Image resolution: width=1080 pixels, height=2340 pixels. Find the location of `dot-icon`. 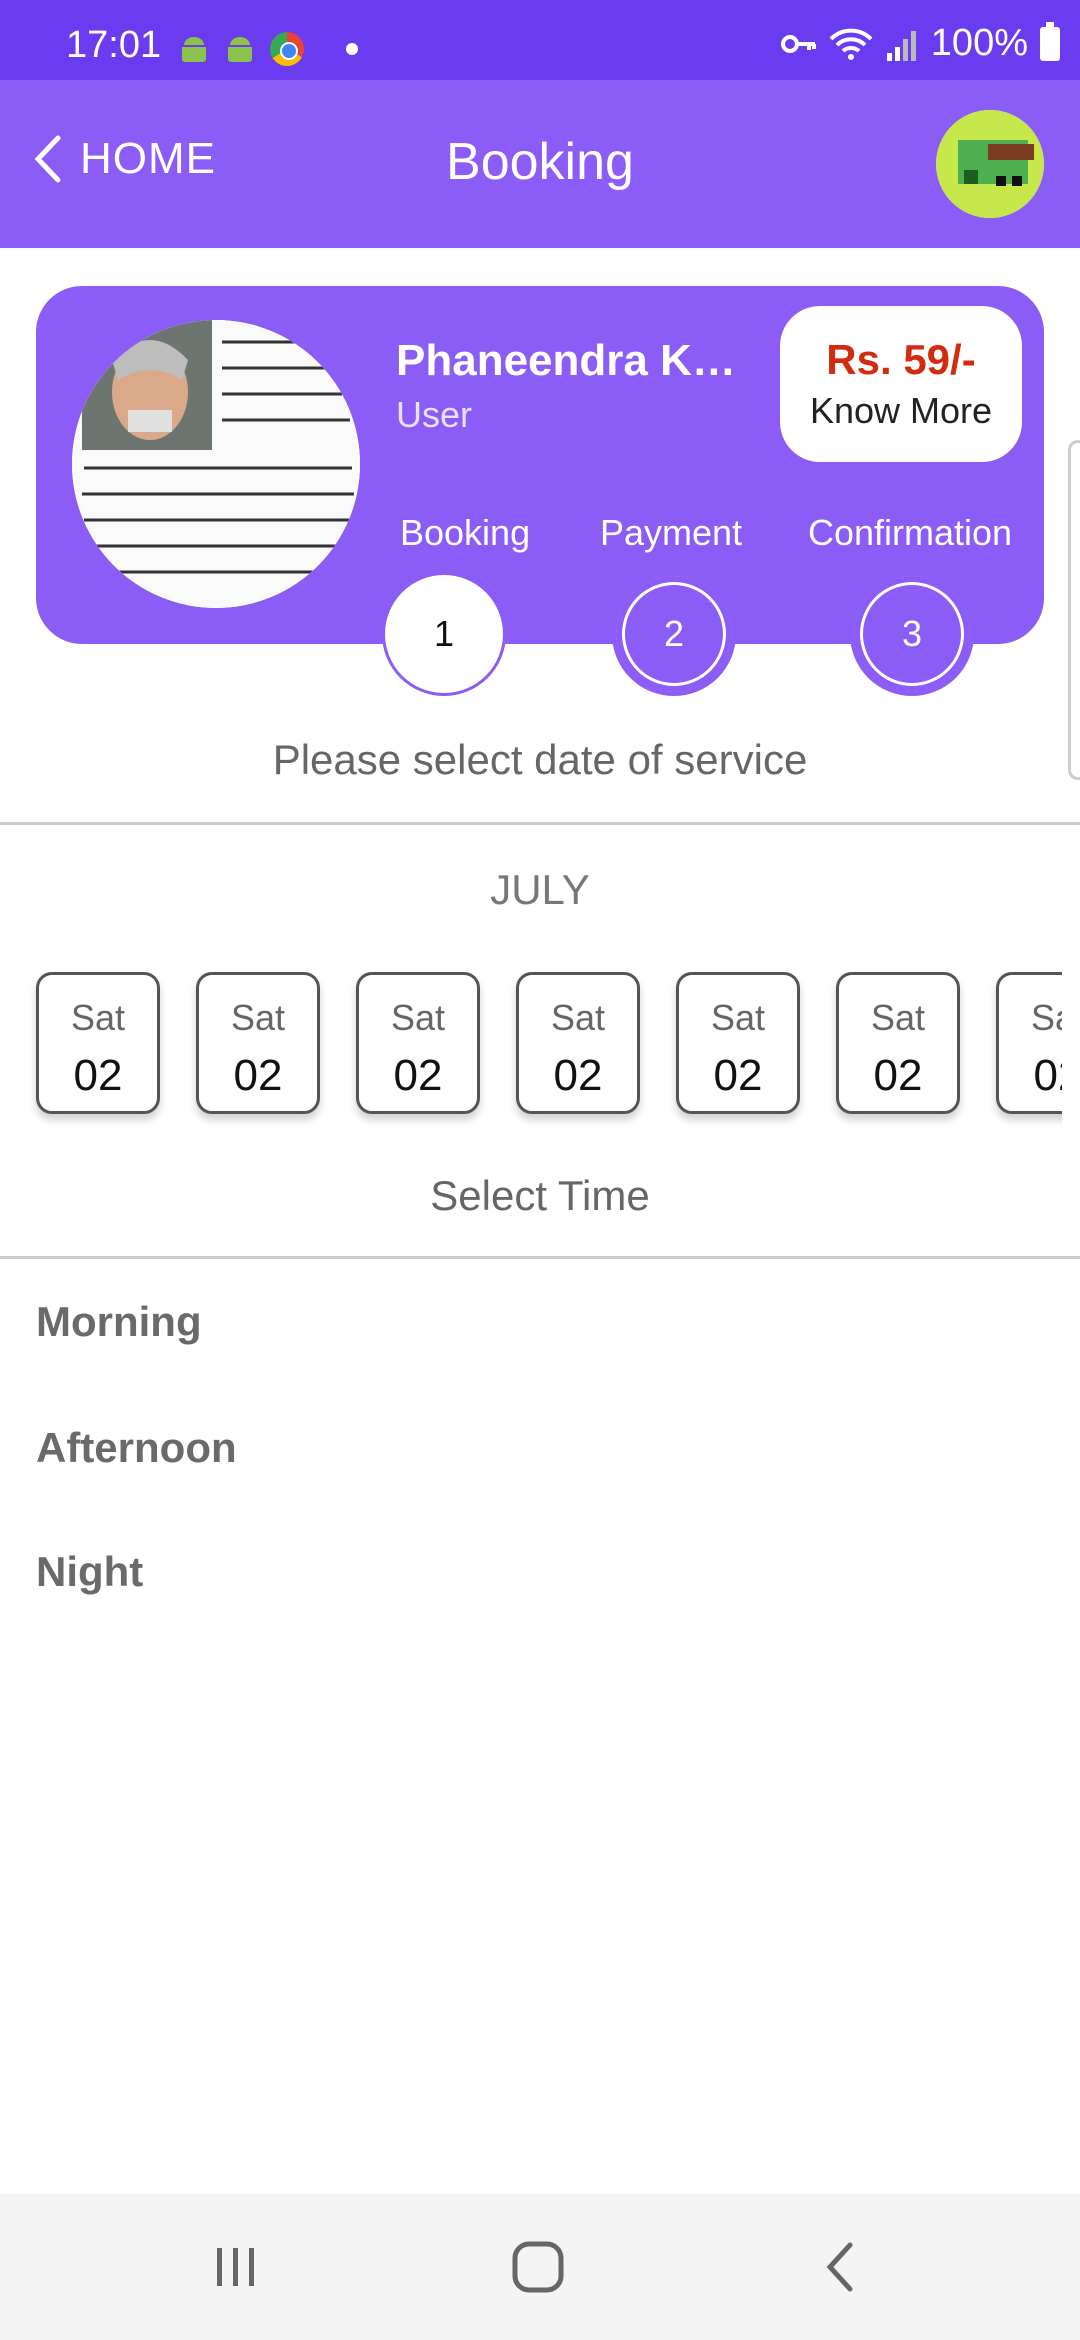

dot-icon is located at coordinates (352, 49).